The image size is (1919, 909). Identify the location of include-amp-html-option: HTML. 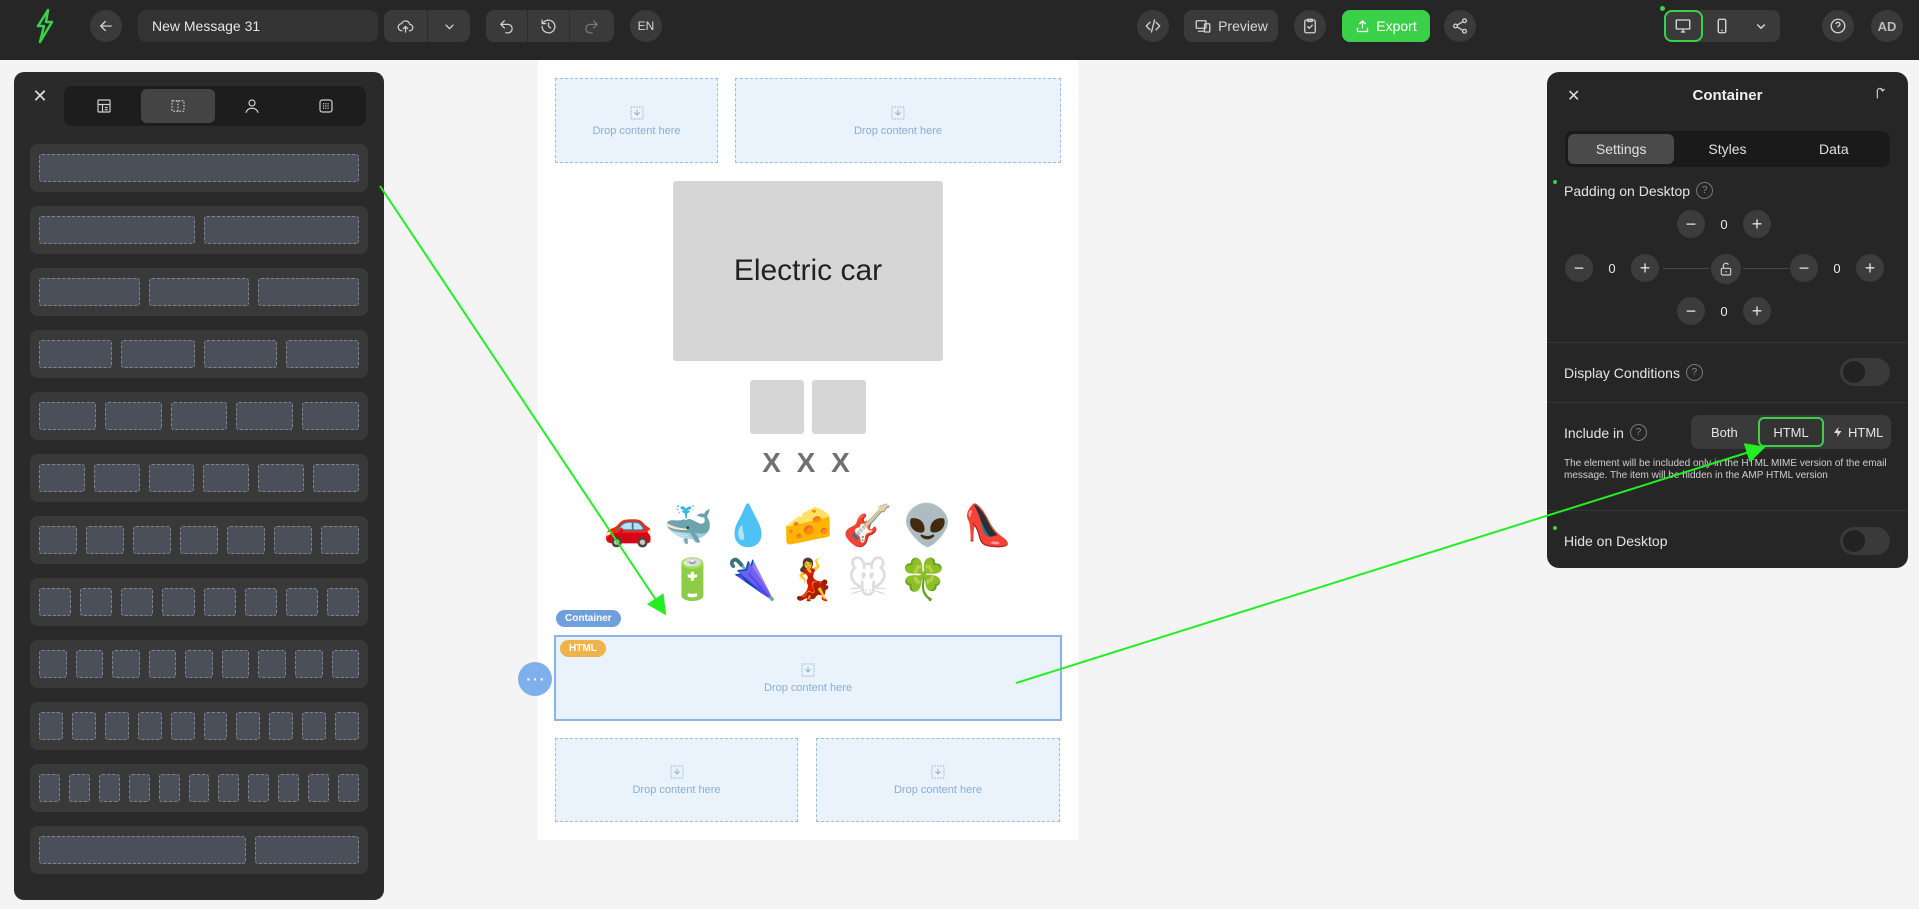
(1857, 432).